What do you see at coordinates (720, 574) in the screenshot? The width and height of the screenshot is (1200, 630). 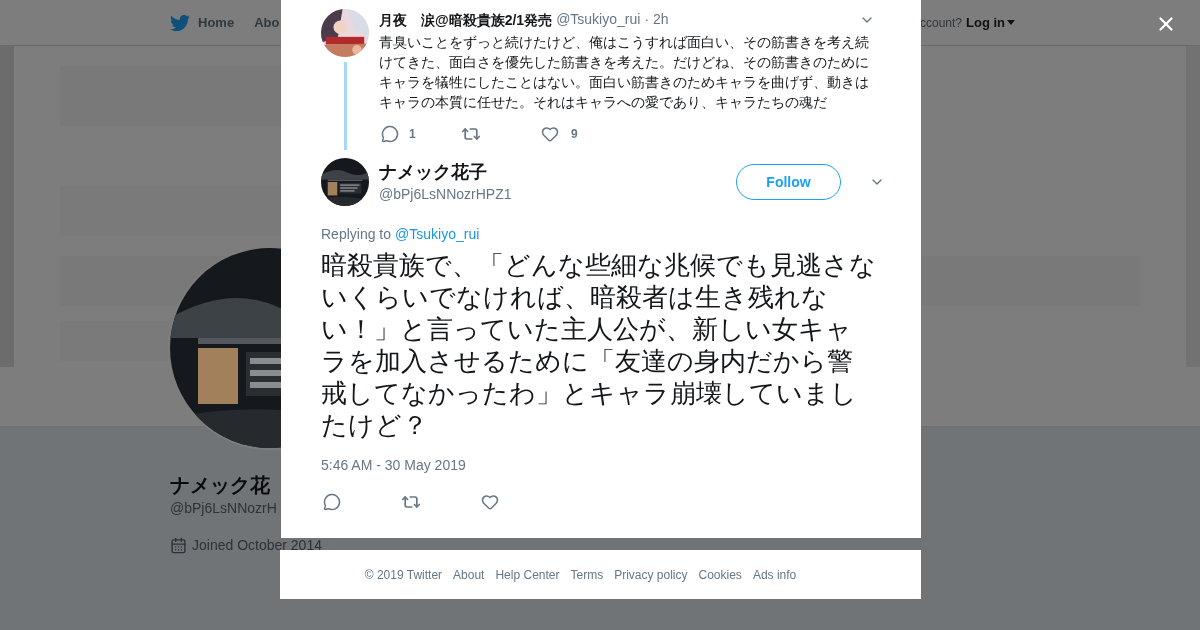 I see `footer-link: Cookies` at bounding box center [720, 574].